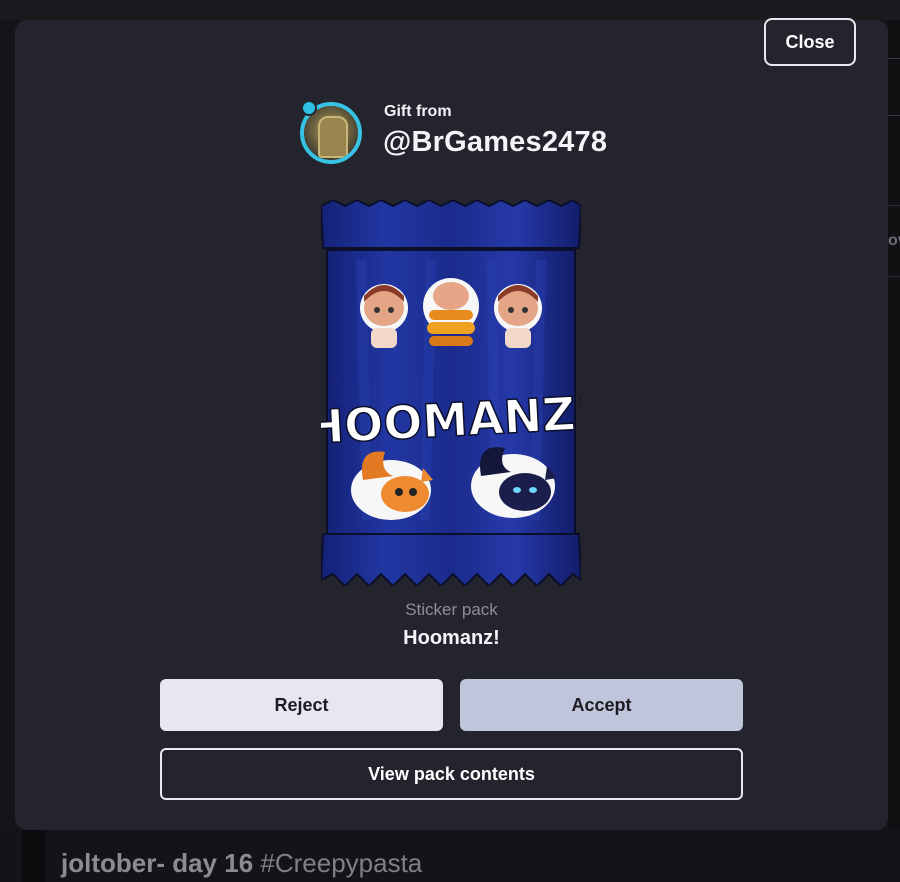 The image size is (900, 882). I want to click on post-tag-link: #Creepypasta, so click(341, 863).